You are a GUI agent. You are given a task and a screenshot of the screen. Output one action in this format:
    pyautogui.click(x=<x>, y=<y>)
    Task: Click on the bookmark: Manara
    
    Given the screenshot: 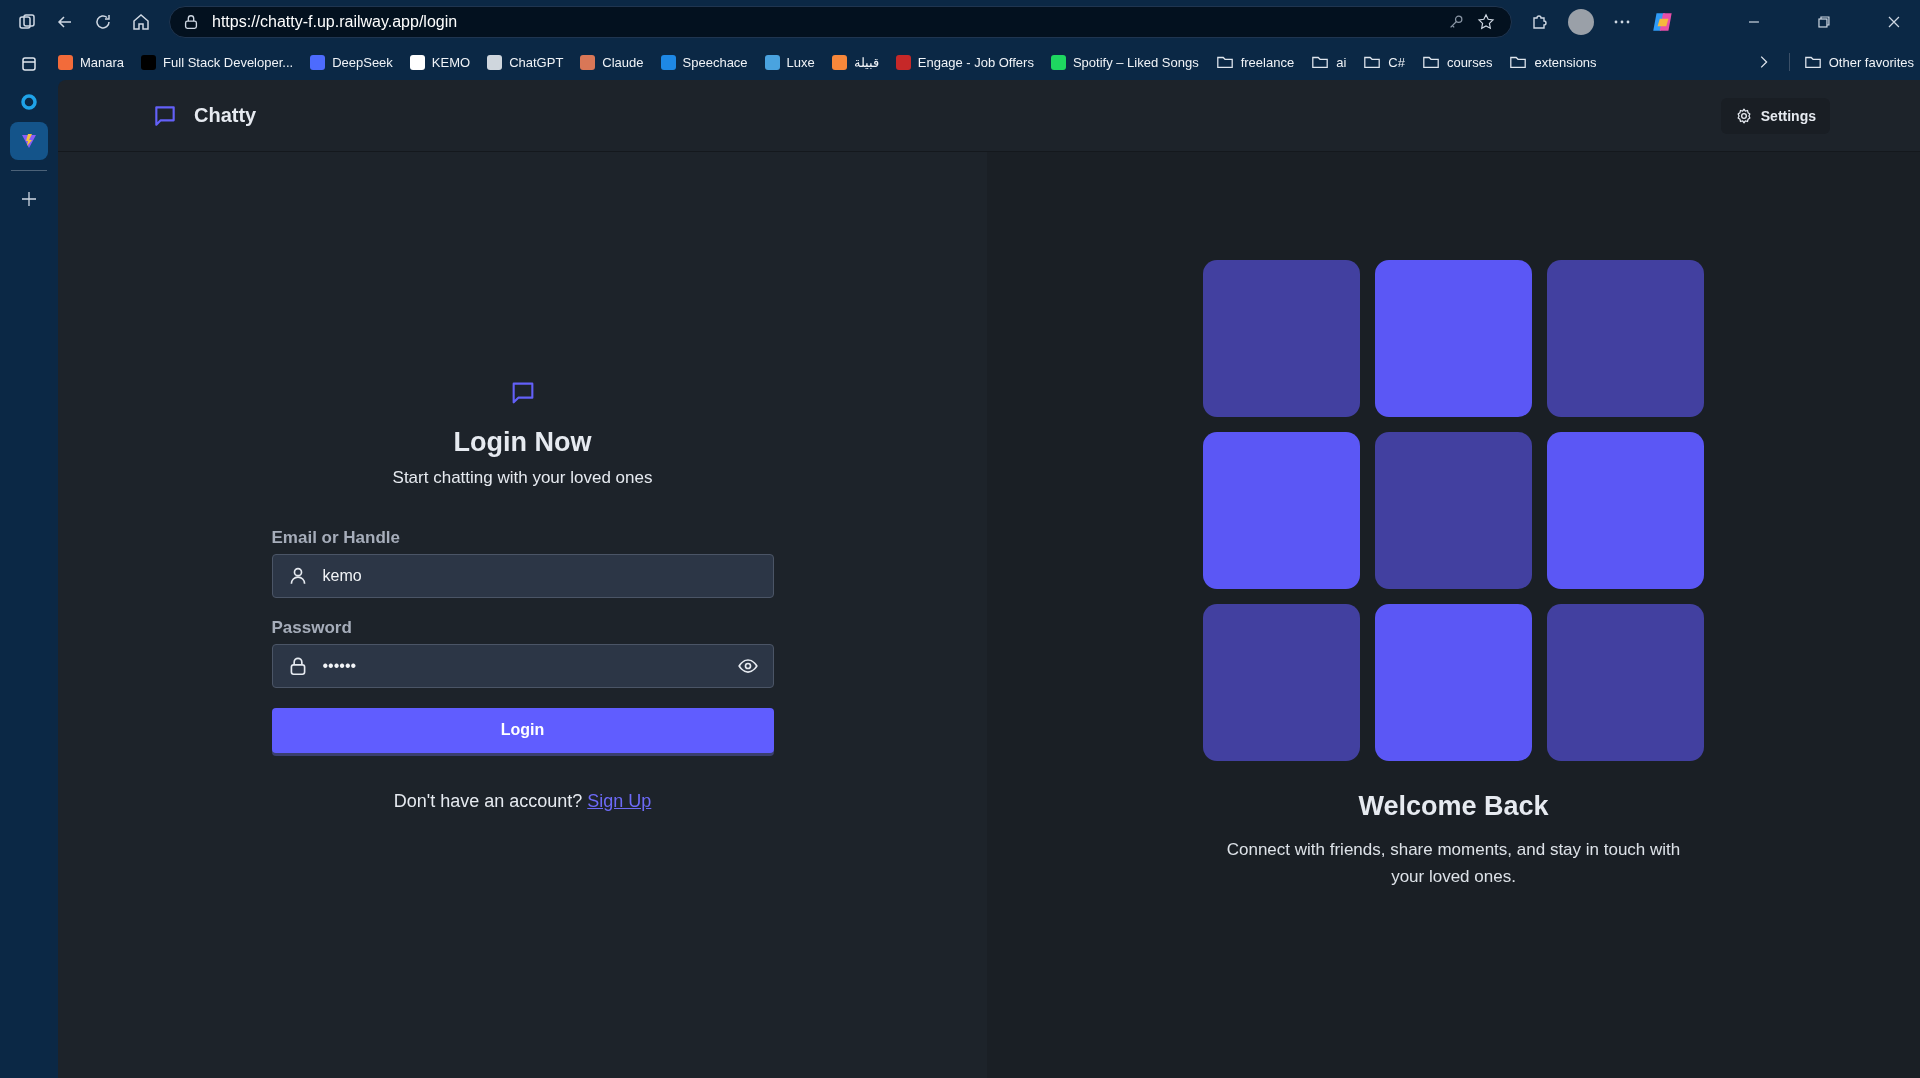 What is the action you would take?
    pyautogui.click(x=91, y=62)
    